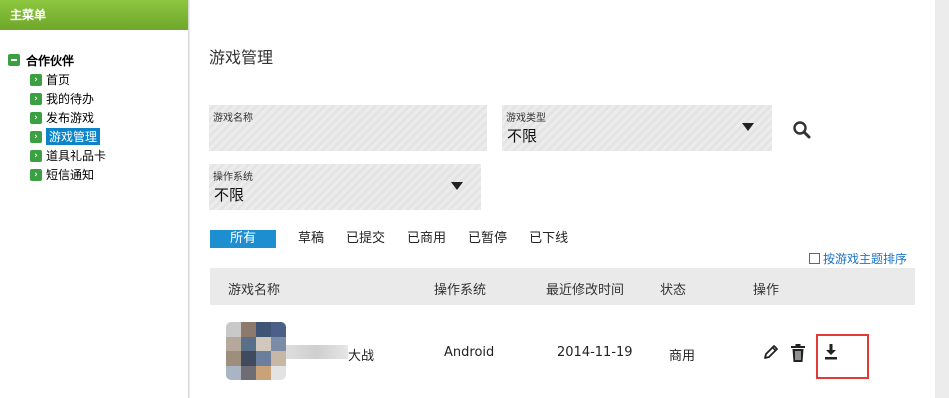  Describe the element at coordinates (256, 351) in the screenshot. I see `game-thumbnail` at that location.